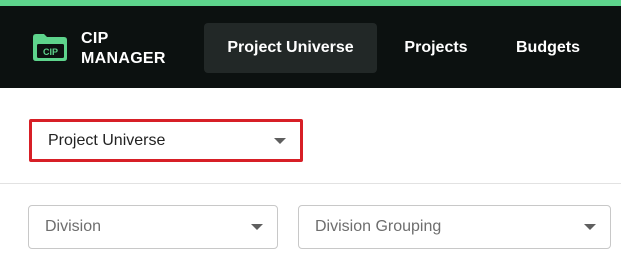 This screenshot has height=258, width=621. What do you see at coordinates (454, 227) in the screenshot?
I see `division-grouping-select: Division Grouping` at bounding box center [454, 227].